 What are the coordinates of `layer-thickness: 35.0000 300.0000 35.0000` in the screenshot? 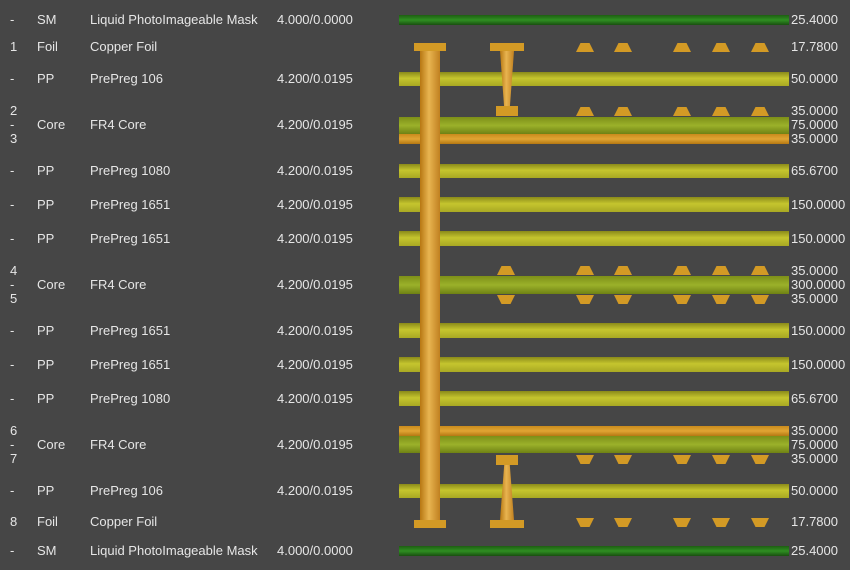 It's located at (818, 284).